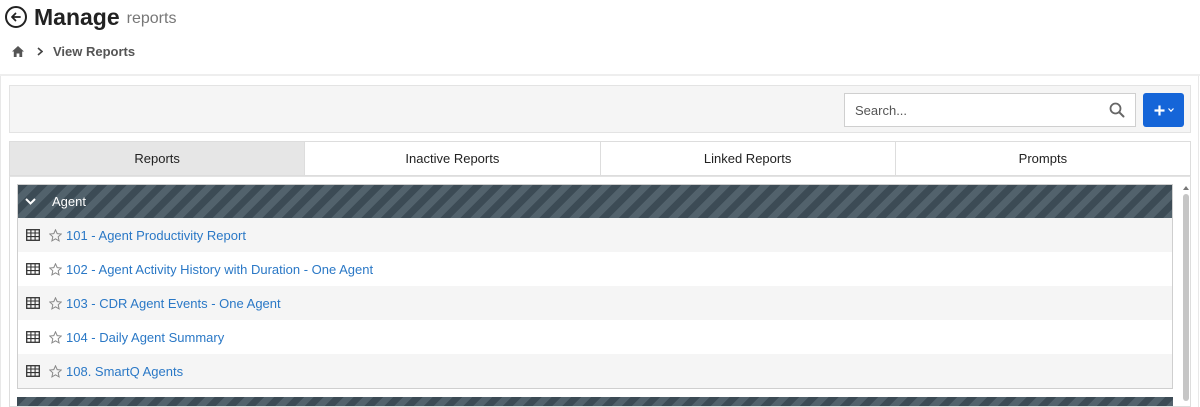 The height and width of the screenshot is (407, 1200). Describe the element at coordinates (595, 371) in the screenshot. I see `table-row: 108. SmartQ Agents` at that location.